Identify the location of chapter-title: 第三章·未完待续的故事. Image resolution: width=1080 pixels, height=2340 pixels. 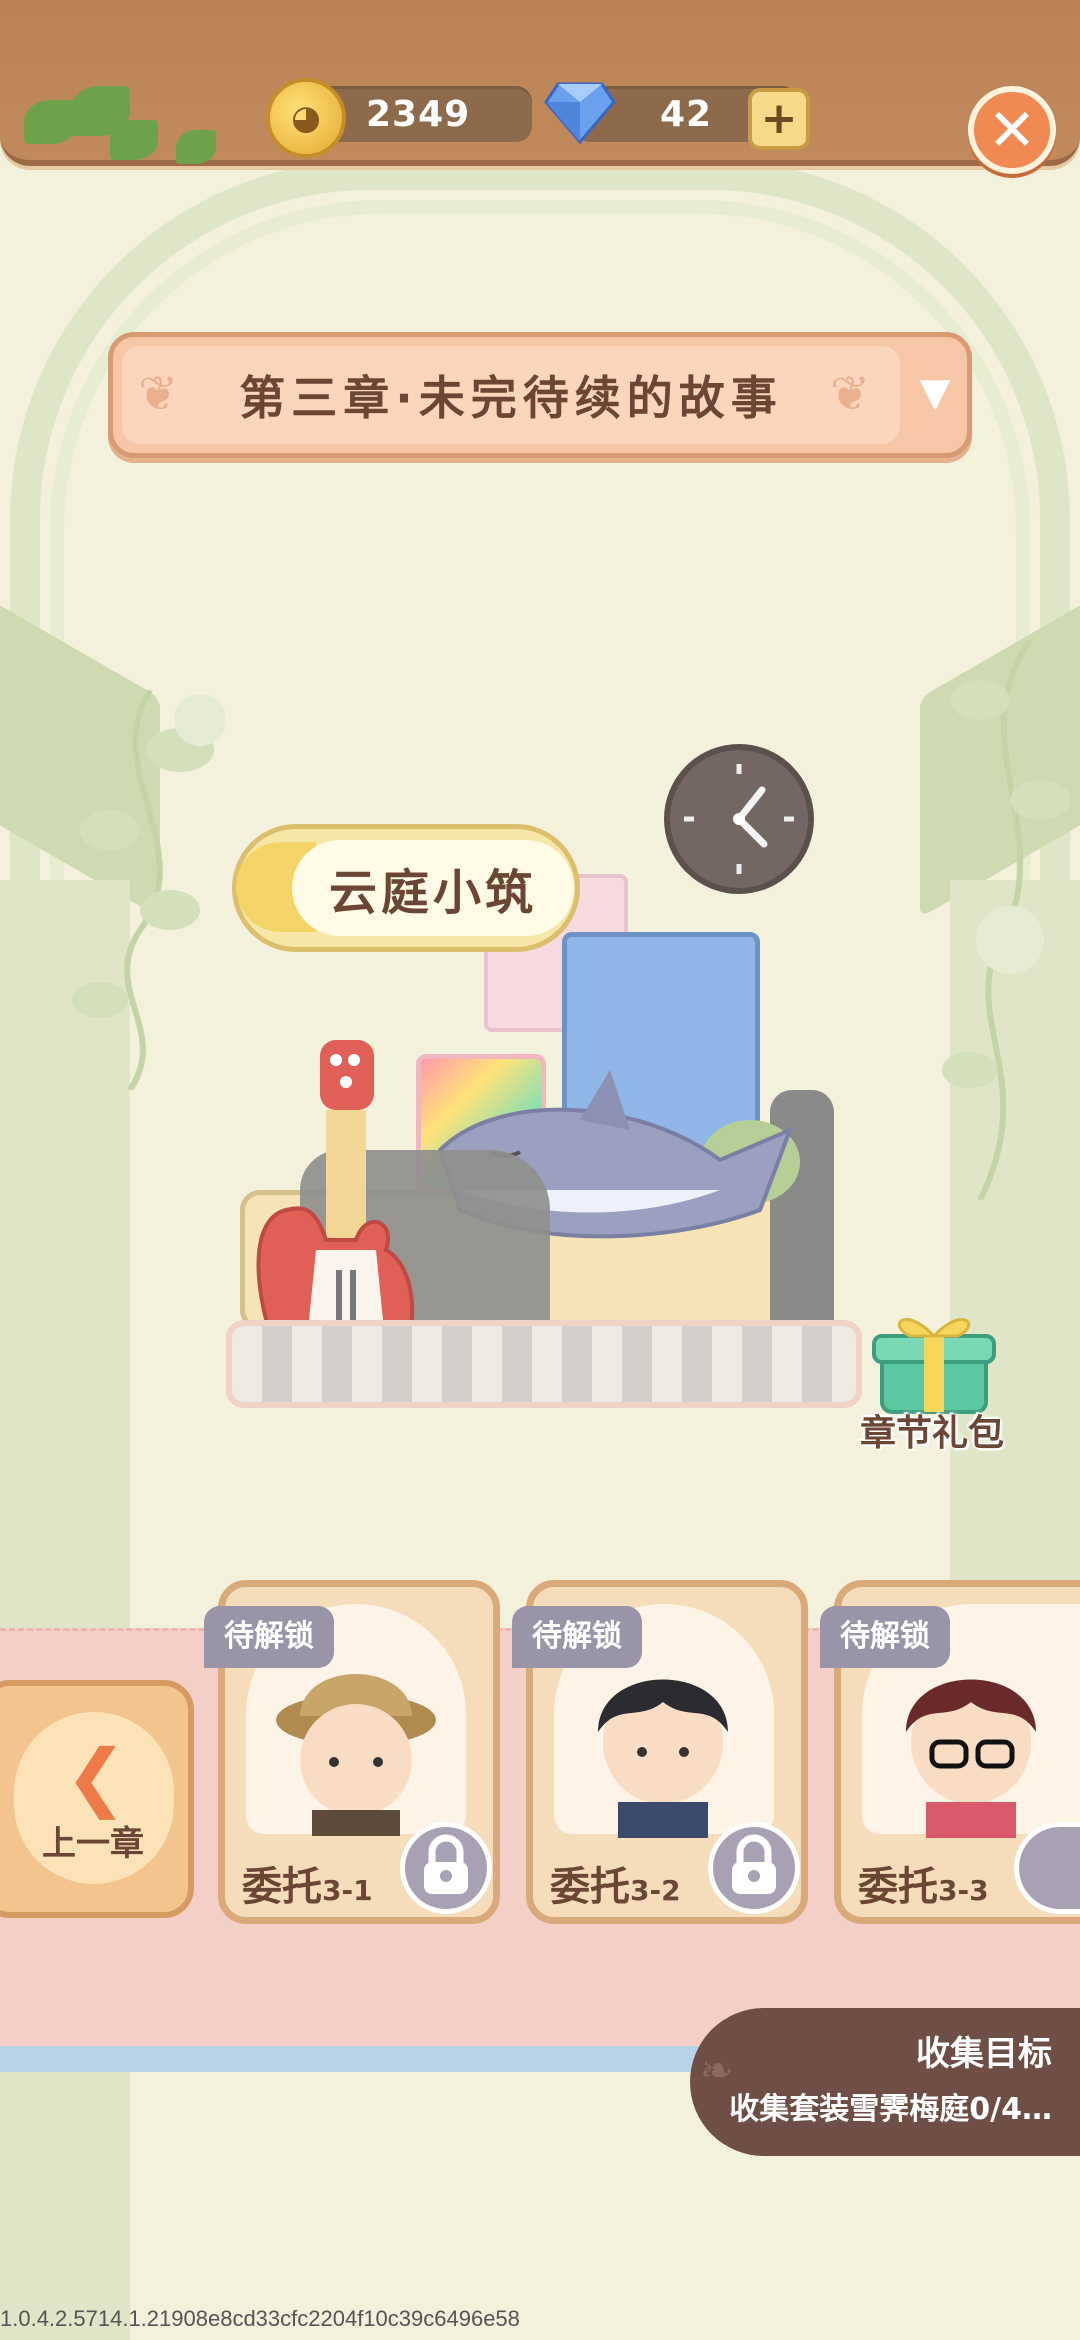
(511, 398).